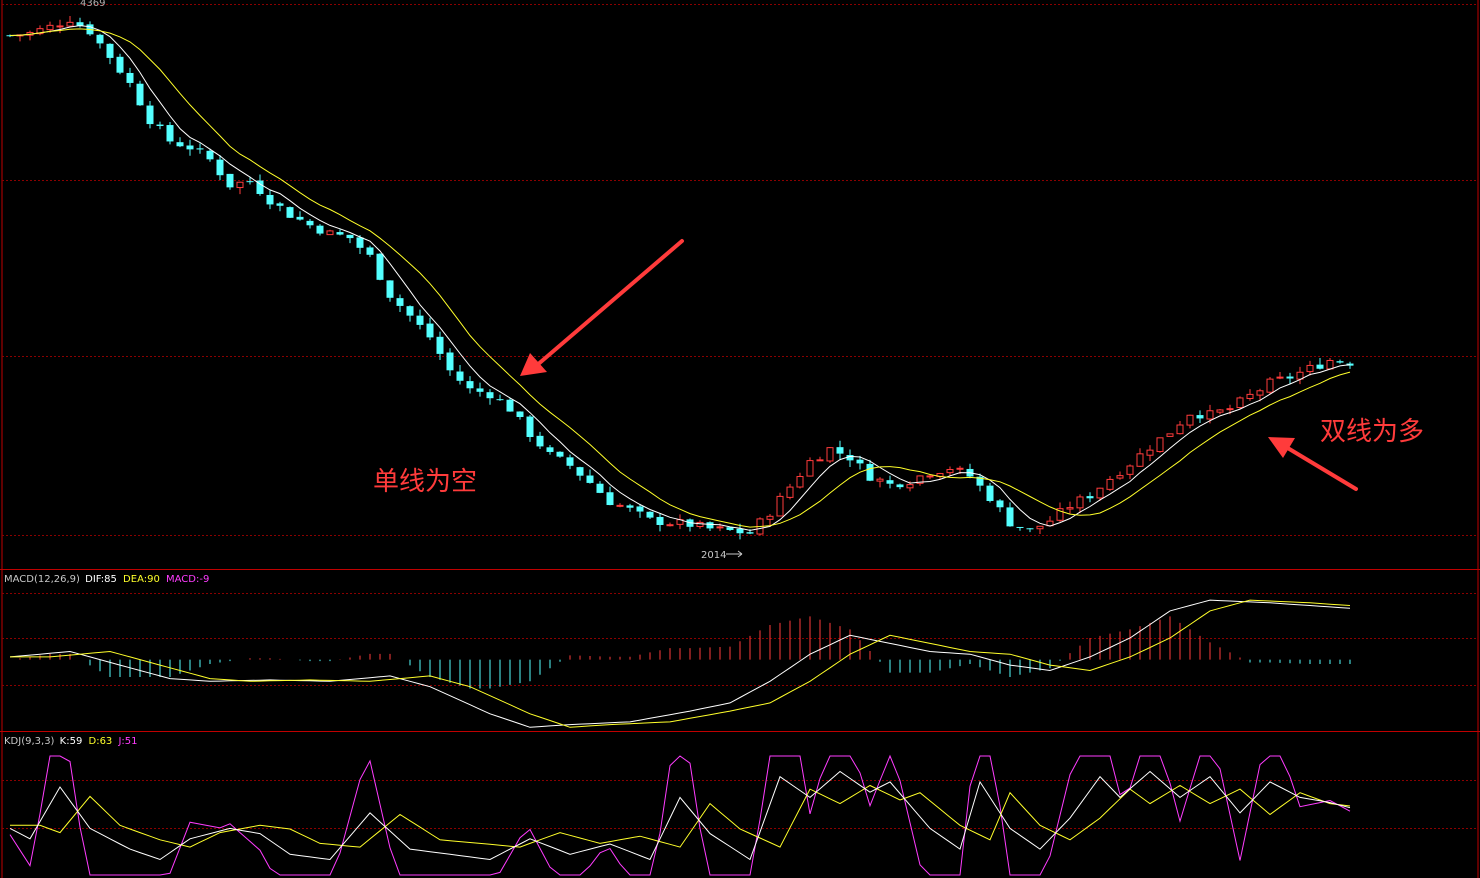  What do you see at coordinates (425, 482) in the screenshot?
I see `annotation-single-line: 单线为空` at bounding box center [425, 482].